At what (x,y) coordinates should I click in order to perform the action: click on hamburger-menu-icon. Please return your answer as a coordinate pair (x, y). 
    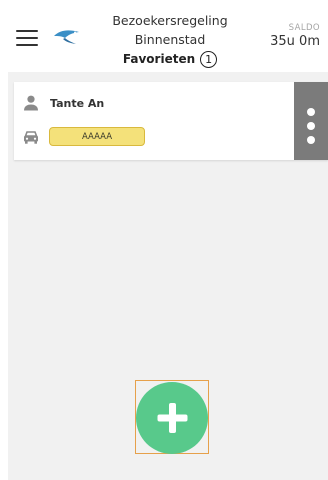
    Looking at the image, I should click on (27, 39).